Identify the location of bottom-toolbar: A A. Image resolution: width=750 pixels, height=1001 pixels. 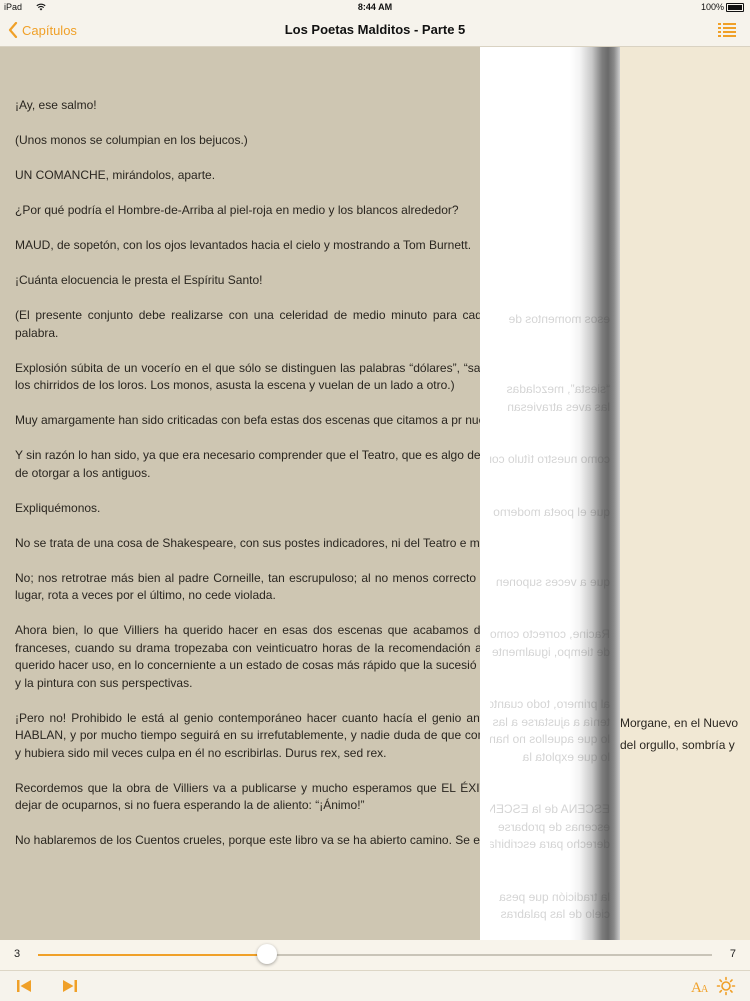
(375, 985).